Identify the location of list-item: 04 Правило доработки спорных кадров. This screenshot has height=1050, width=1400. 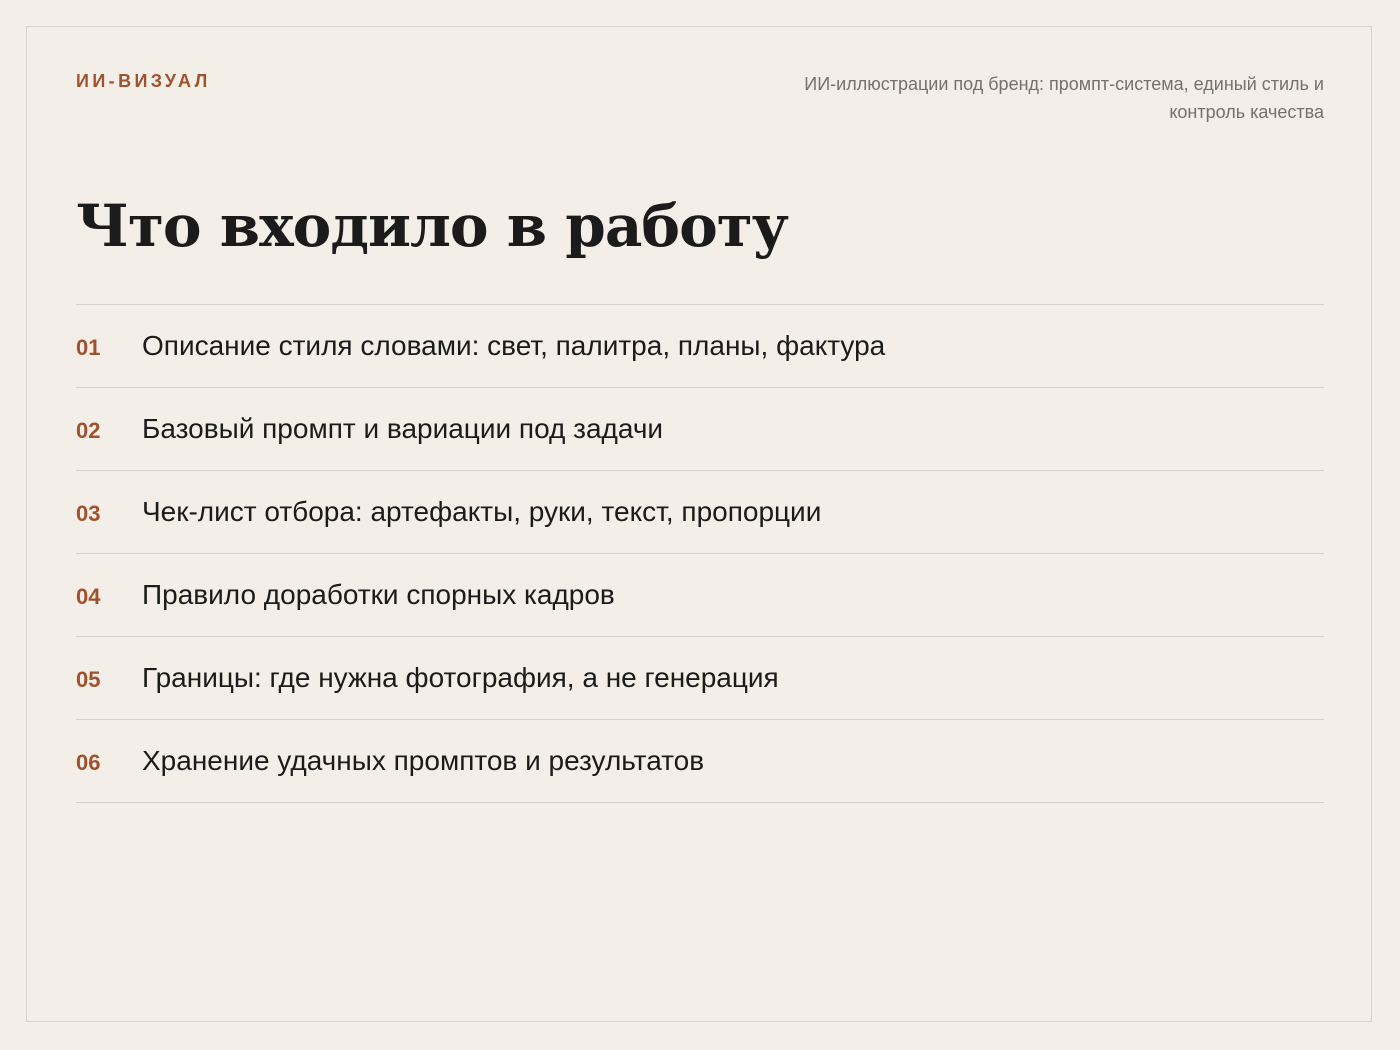
(700, 595).